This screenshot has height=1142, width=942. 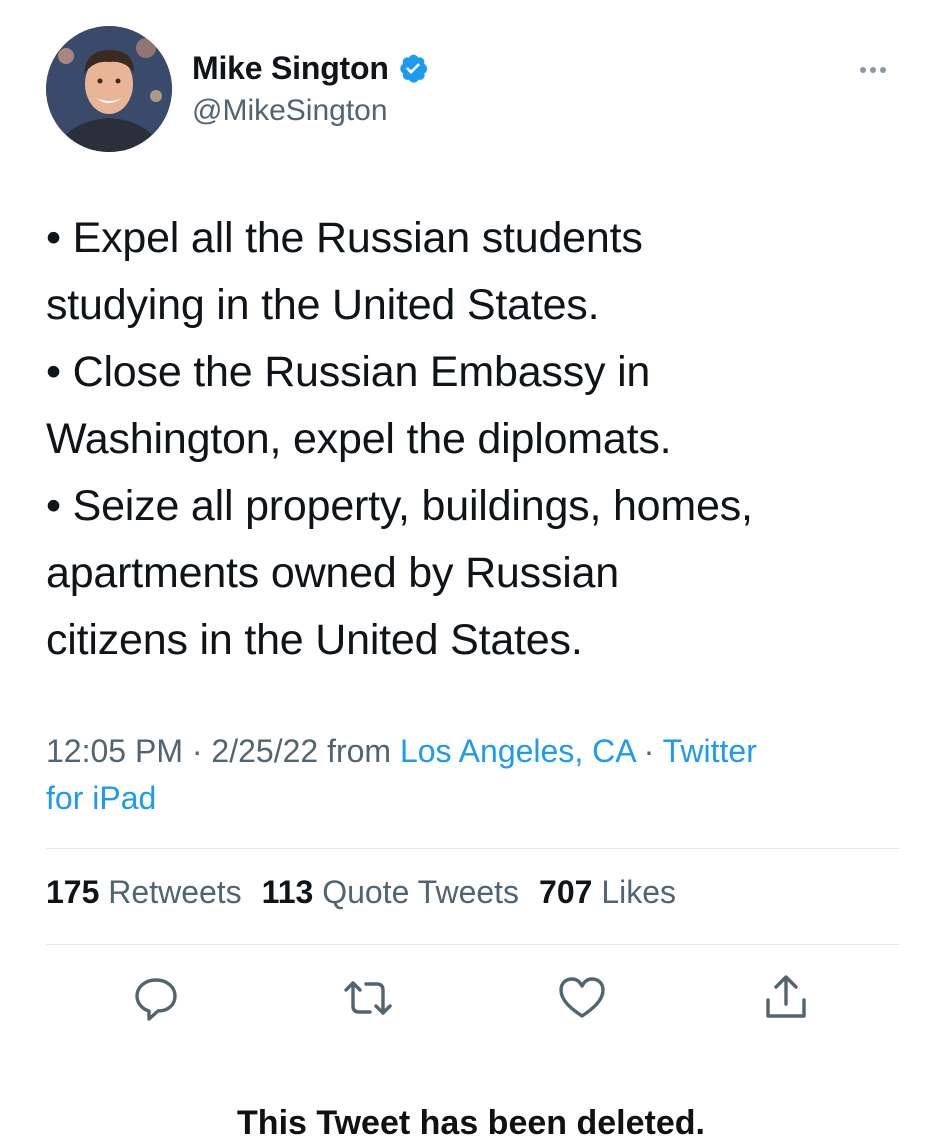 I want to click on retweet-icon, so click(x=368, y=998).